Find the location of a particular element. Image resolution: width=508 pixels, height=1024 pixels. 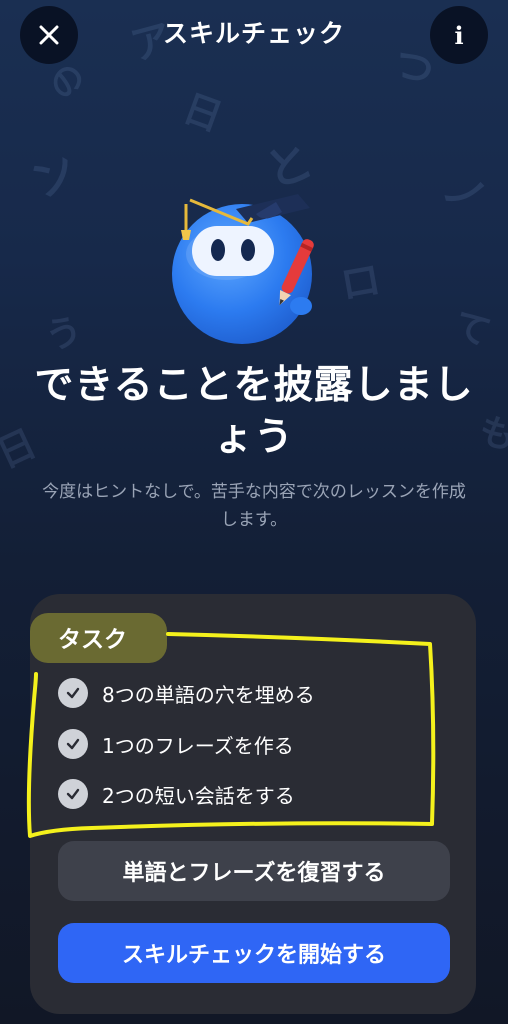

info-button: i is located at coordinates (459, 35).